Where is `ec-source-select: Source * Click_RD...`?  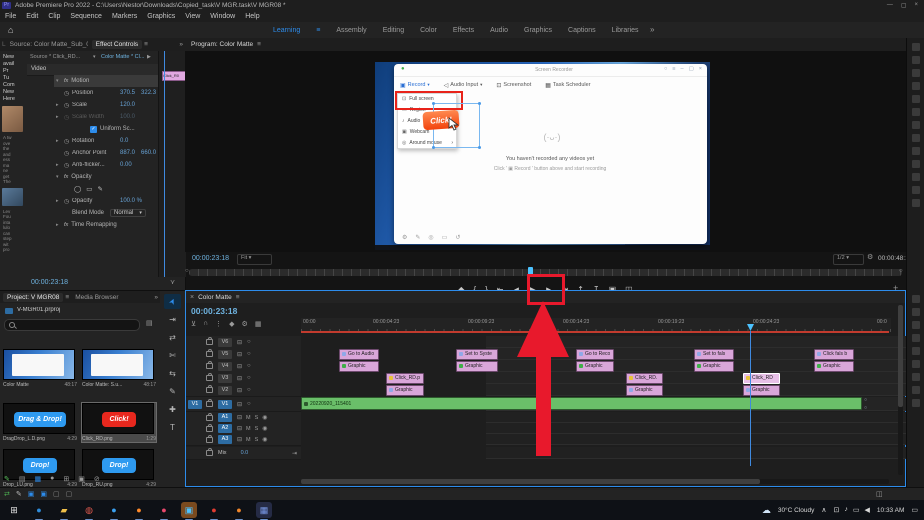 ec-source-select: Source * Click_RD... is located at coordinates (55, 57).